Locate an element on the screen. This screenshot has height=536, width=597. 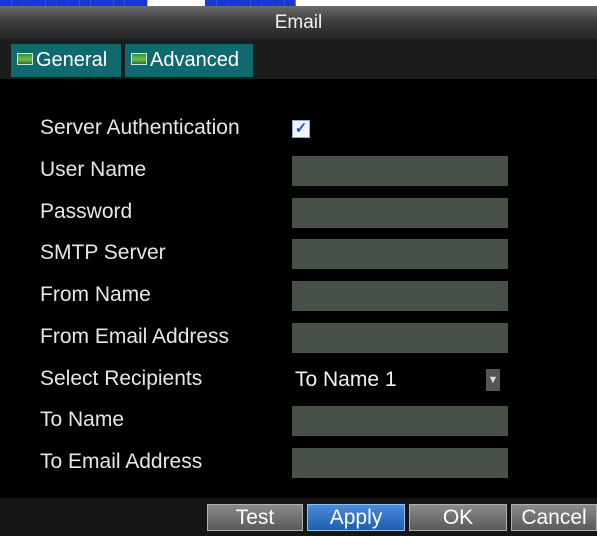
to-email-address-row: To Email Address is located at coordinates (298, 463).